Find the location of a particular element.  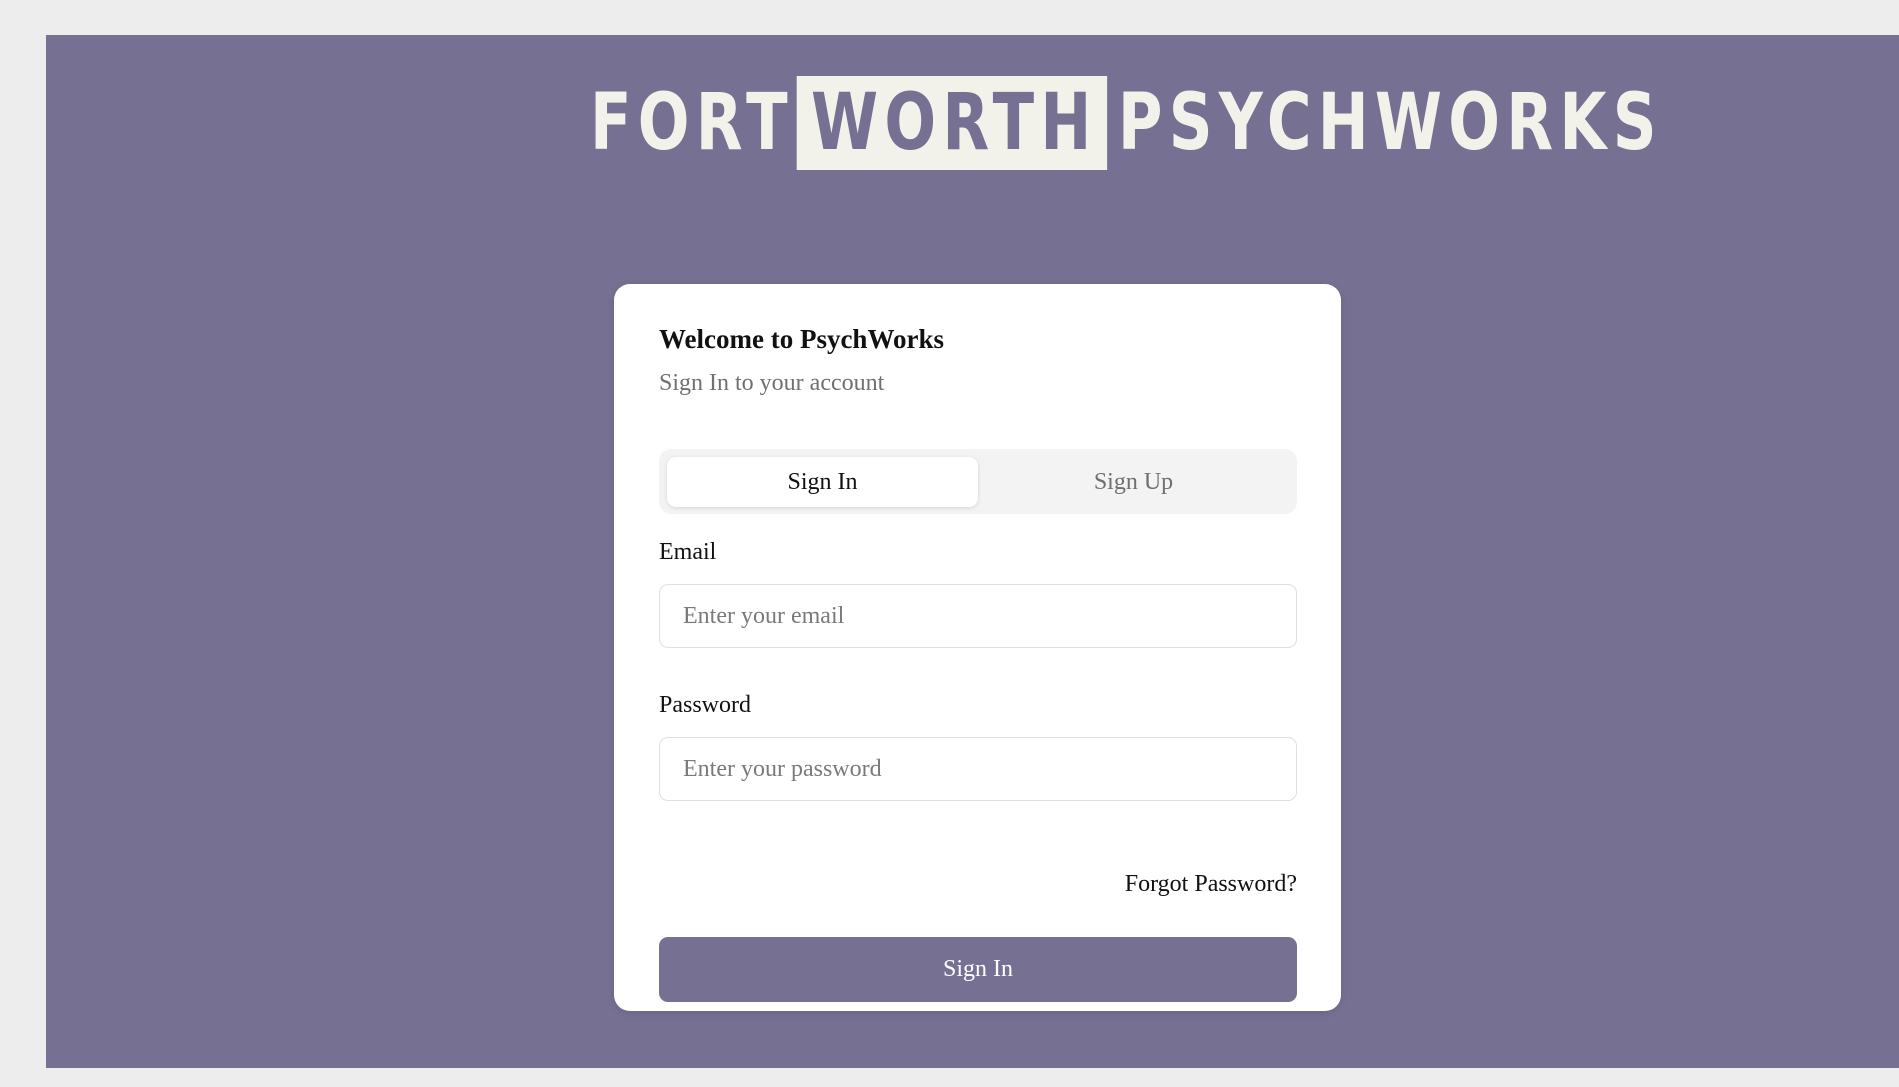

tab-sign-in: Sign In is located at coordinates (822, 482).